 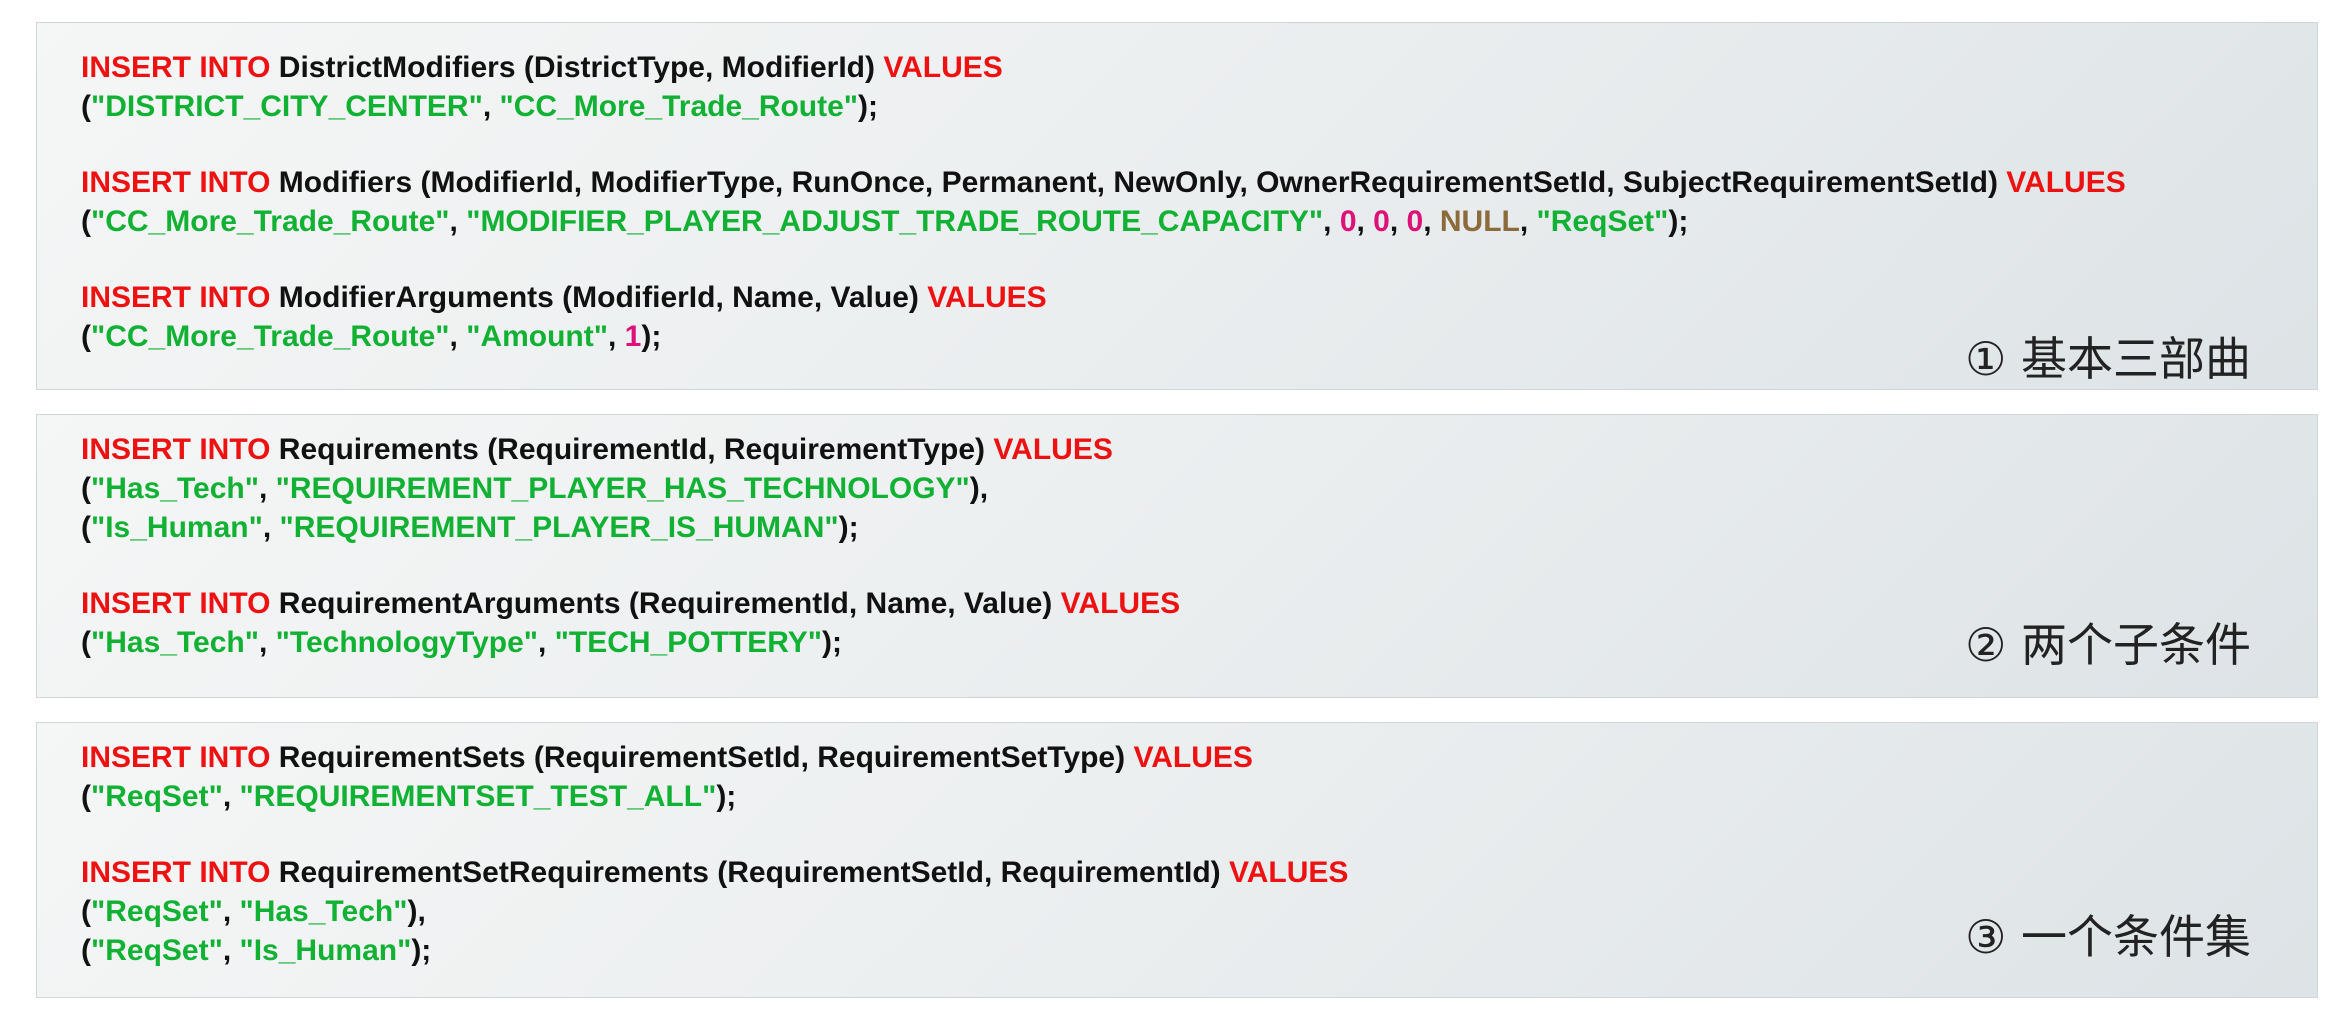 I want to click on sql-string-literal: "TECH_POTTERY", so click(x=688, y=642).